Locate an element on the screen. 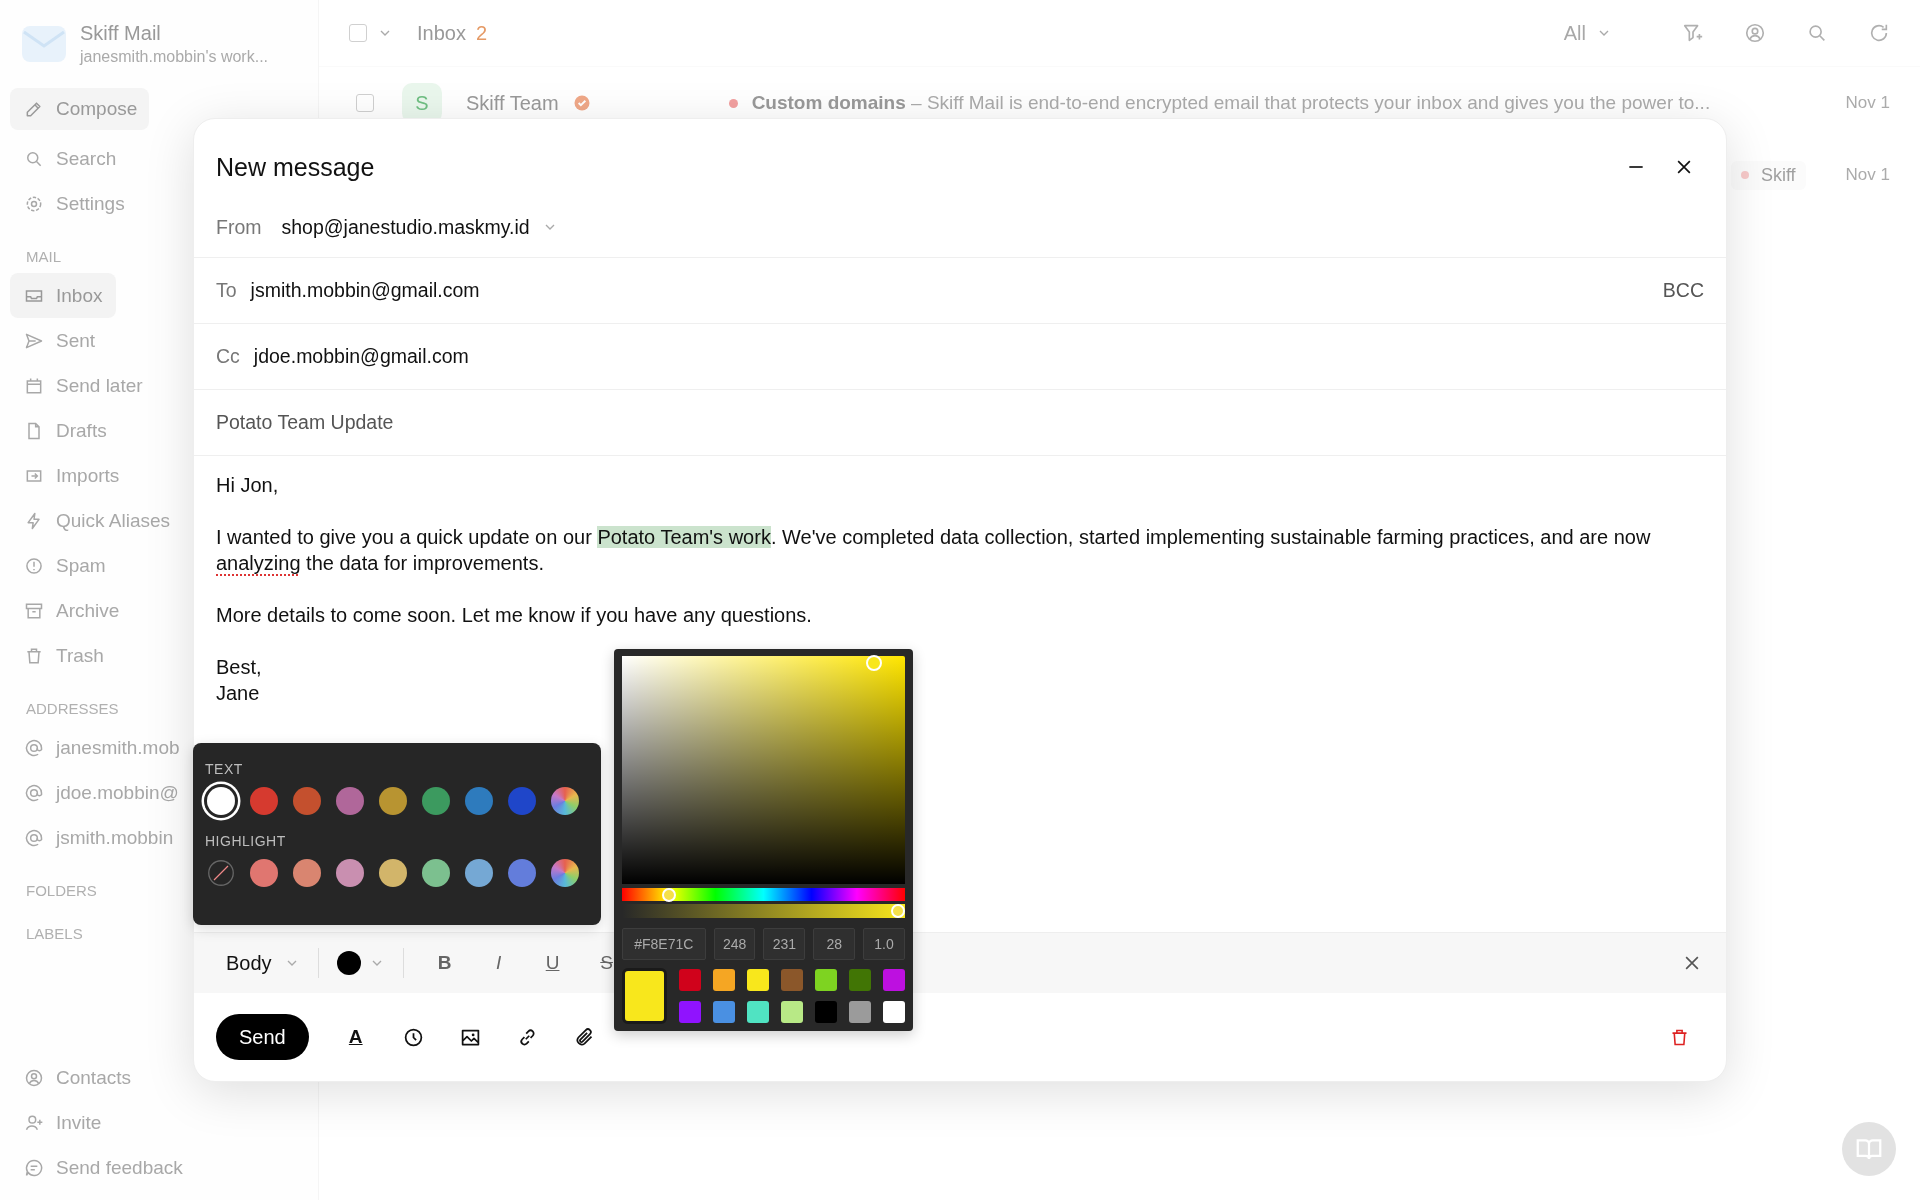  sidebar-item: Contacts is located at coordinates (77, 1077).